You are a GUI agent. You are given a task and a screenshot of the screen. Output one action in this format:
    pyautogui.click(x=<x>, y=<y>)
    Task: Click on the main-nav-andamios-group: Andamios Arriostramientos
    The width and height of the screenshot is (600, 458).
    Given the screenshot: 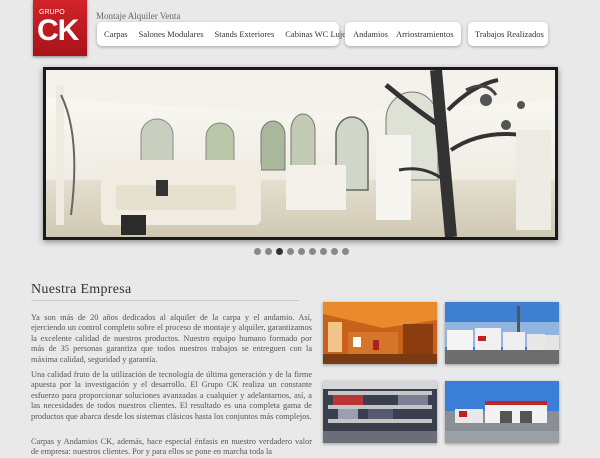 What is the action you would take?
    pyautogui.click(x=403, y=34)
    